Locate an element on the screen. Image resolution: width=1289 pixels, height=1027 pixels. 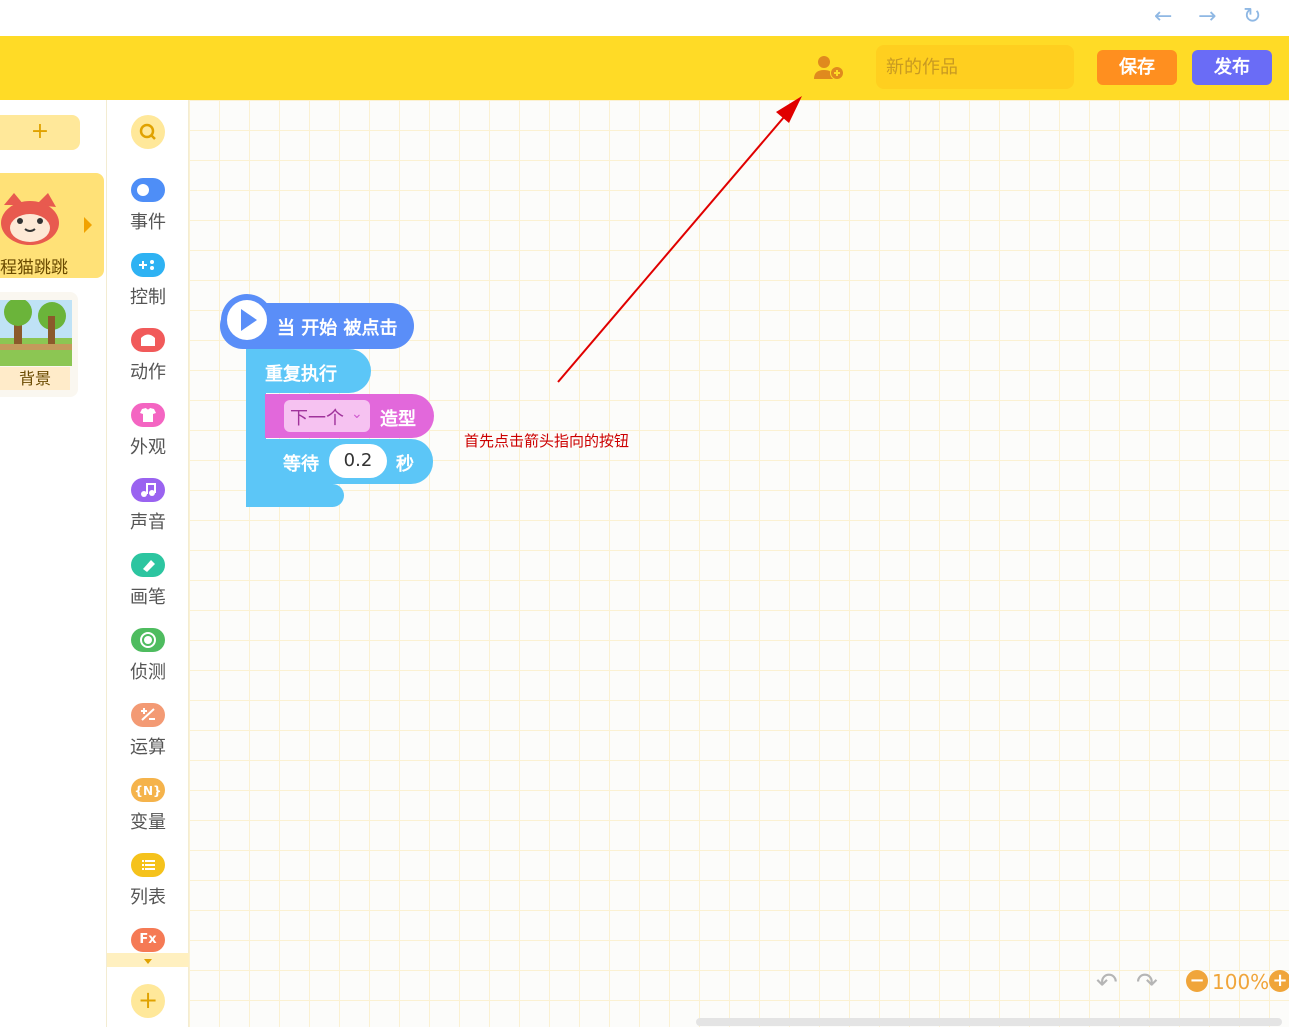
background-thumbnail is located at coordinates (36, 333).